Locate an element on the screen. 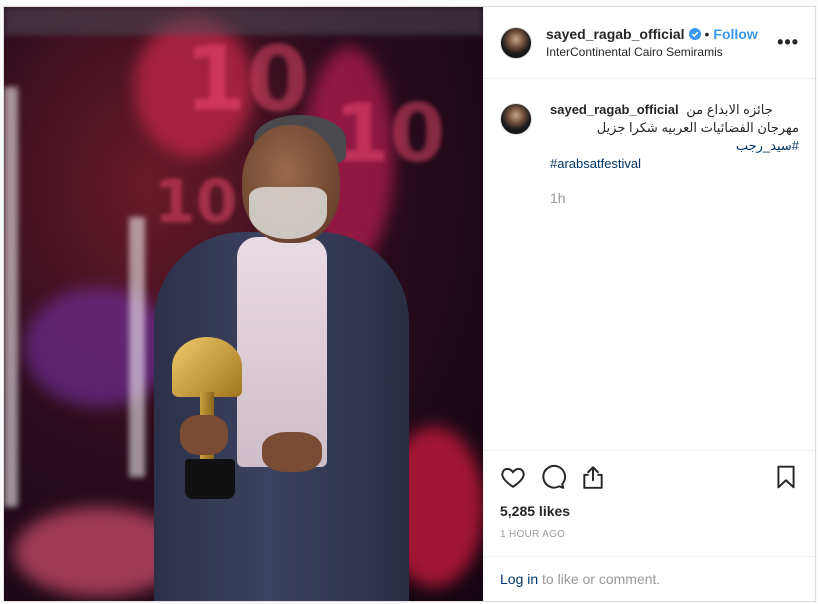 The height and width of the screenshot is (604, 818). post-timestamp: 1 HOUR AGO is located at coordinates (533, 534).